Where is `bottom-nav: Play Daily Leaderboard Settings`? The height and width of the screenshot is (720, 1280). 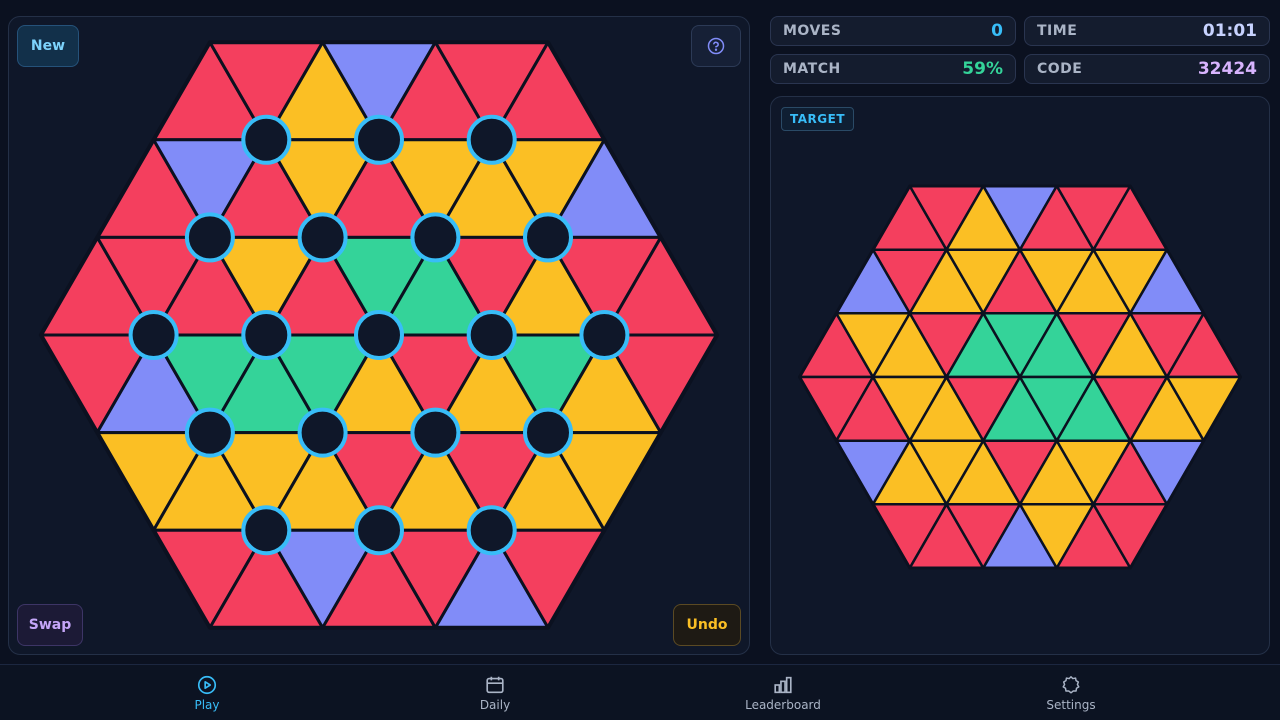 bottom-nav: Play Daily Leaderboard Settings is located at coordinates (640, 692).